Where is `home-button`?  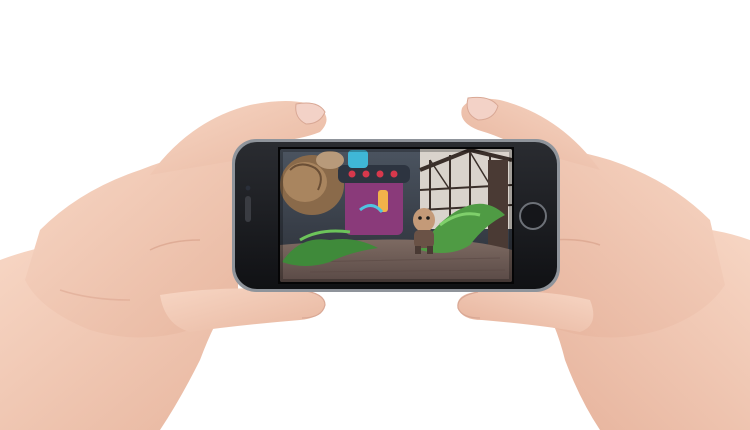 home-button is located at coordinates (533, 216).